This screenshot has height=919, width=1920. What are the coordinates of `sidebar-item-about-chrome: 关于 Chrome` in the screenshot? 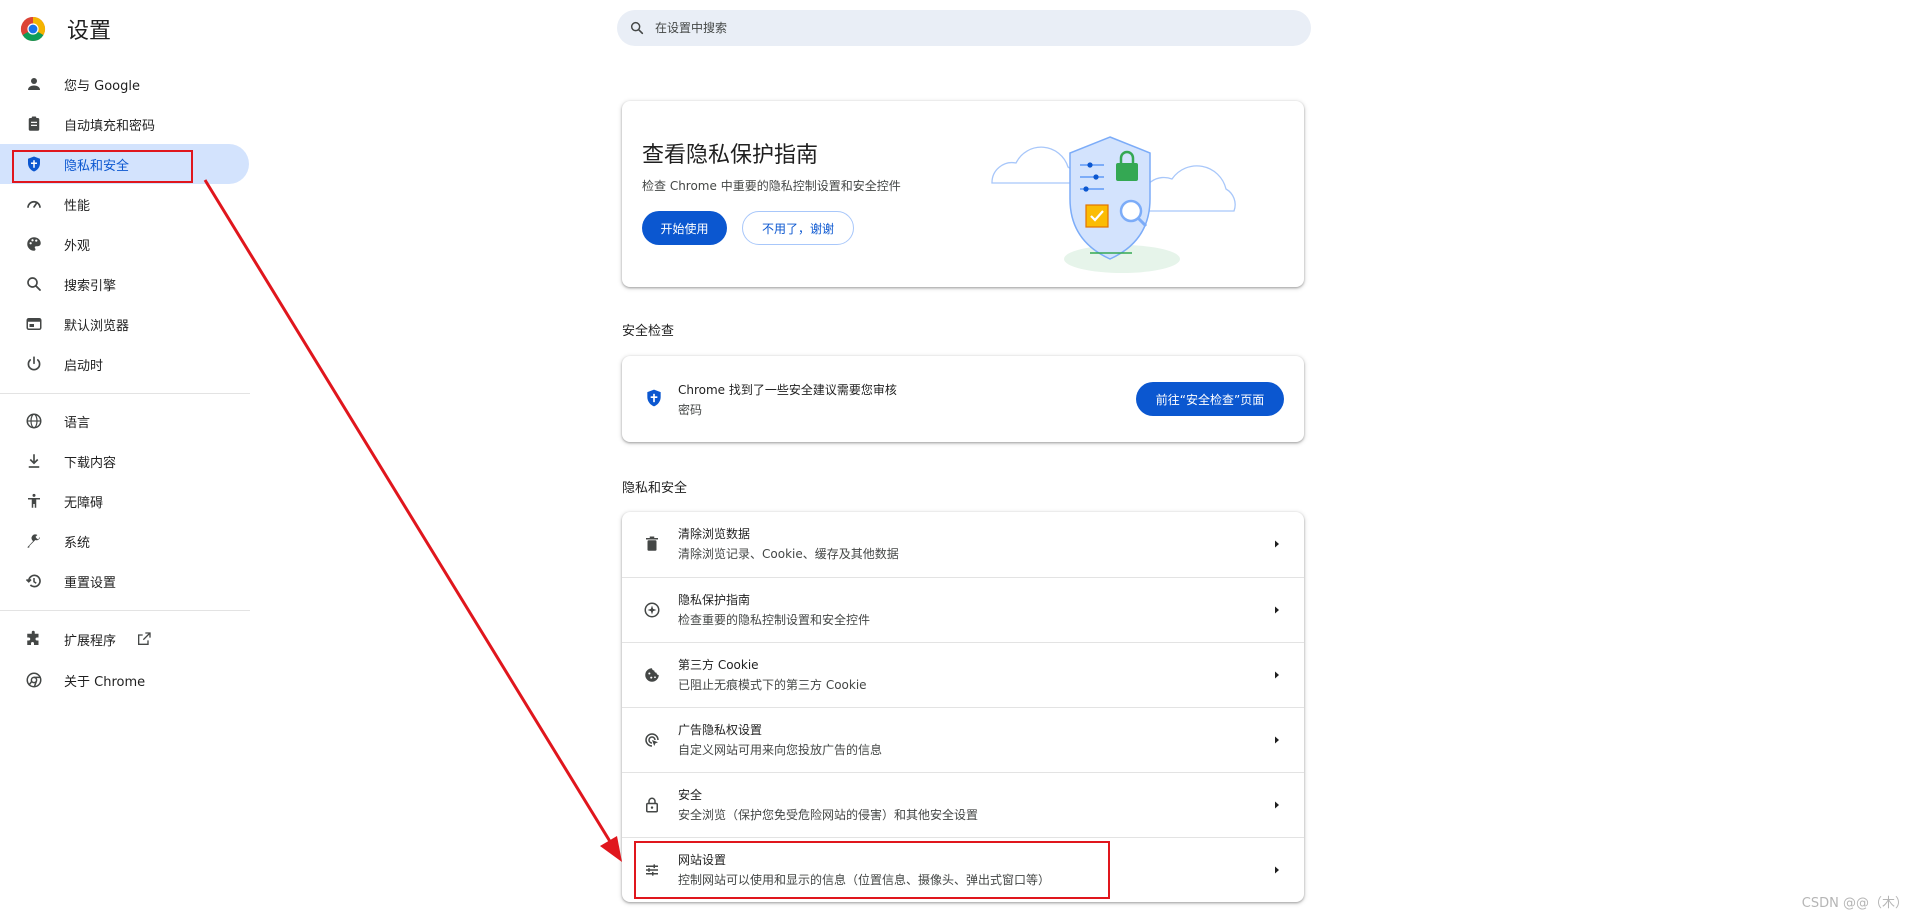 It's located at (124, 680).